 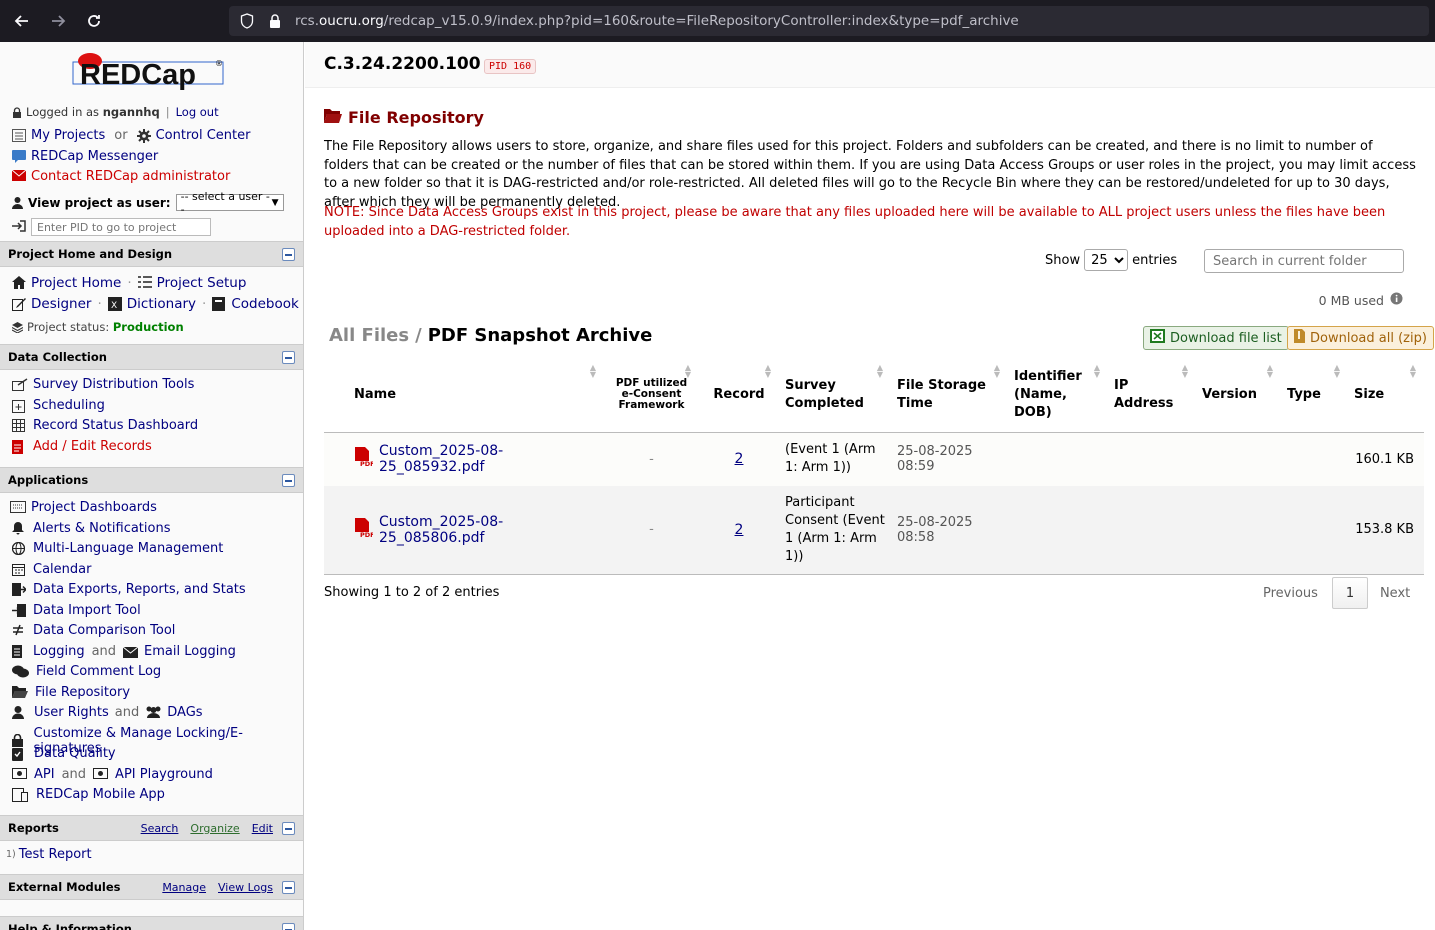 What do you see at coordinates (58, 21) in the screenshot?
I see `forward-icon` at bounding box center [58, 21].